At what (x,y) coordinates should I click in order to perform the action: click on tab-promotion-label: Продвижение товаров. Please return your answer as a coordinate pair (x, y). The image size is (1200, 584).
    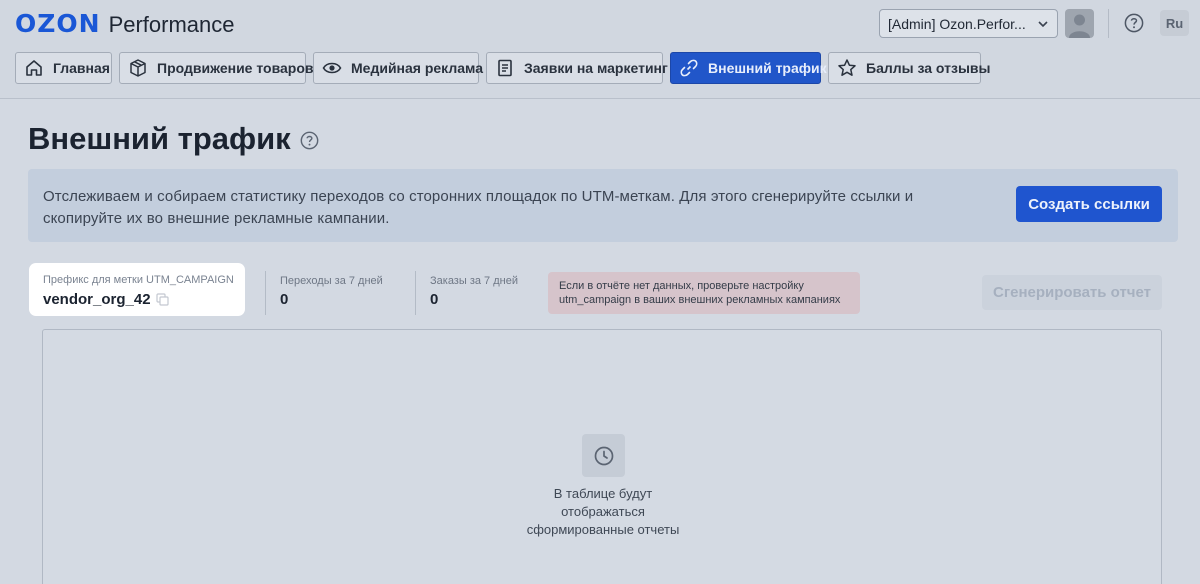
    Looking at the image, I should click on (235, 68).